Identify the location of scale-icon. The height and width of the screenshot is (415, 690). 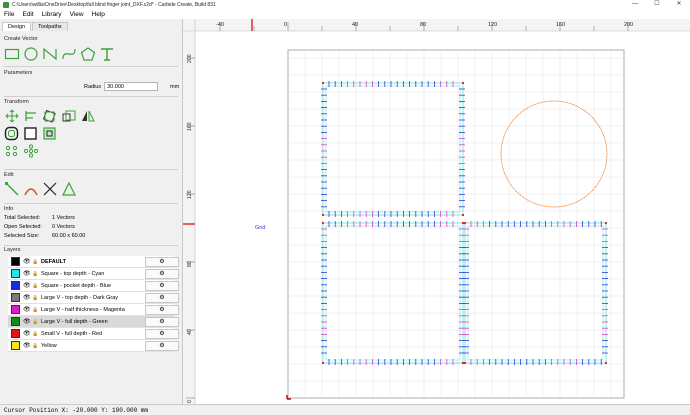
(69, 116).